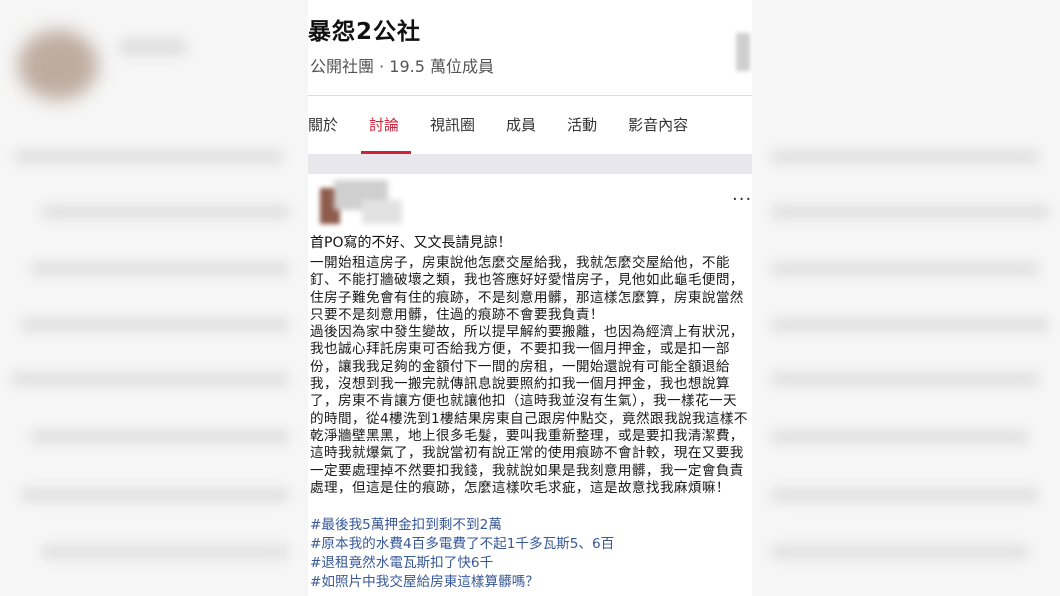  What do you see at coordinates (462, 582) in the screenshot?
I see `hashtag-link: #如照片中我交屋給房東這樣算髒嗎？` at bounding box center [462, 582].